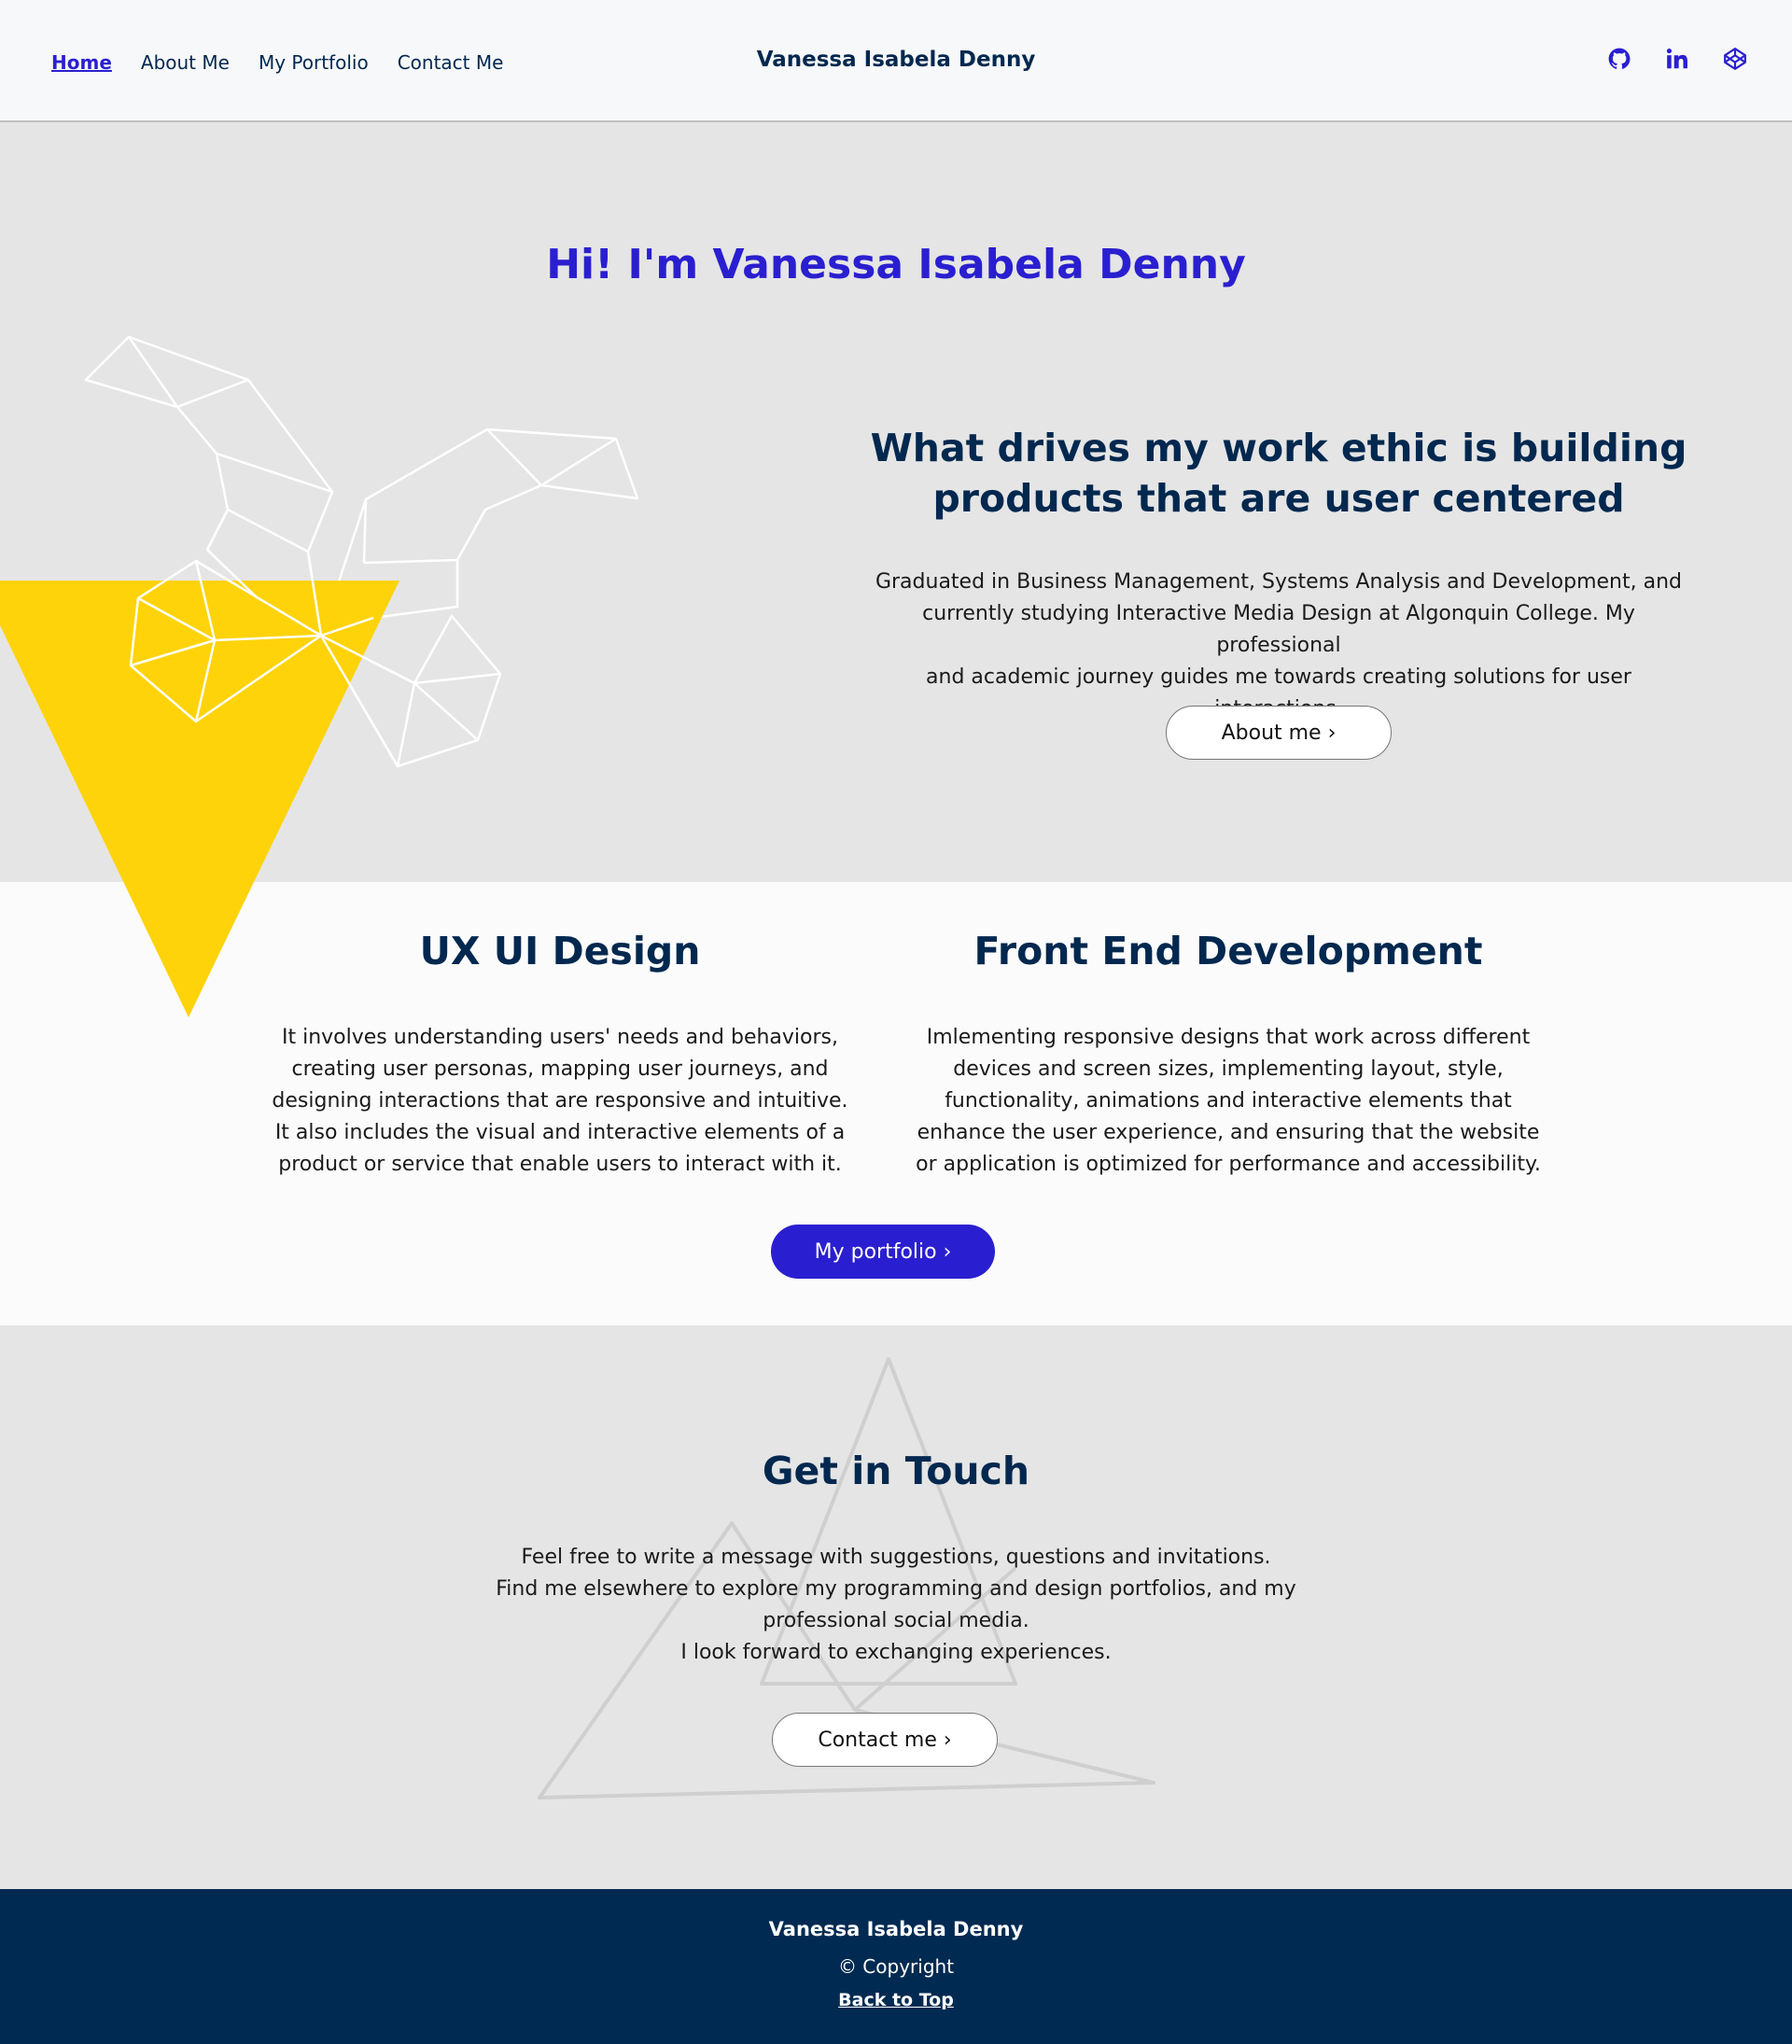 The image size is (1792, 2044). What do you see at coordinates (885, 1740) in the screenshot?
I see `contact-me-button: Contact me ›` at bounding box center [885, 1740].